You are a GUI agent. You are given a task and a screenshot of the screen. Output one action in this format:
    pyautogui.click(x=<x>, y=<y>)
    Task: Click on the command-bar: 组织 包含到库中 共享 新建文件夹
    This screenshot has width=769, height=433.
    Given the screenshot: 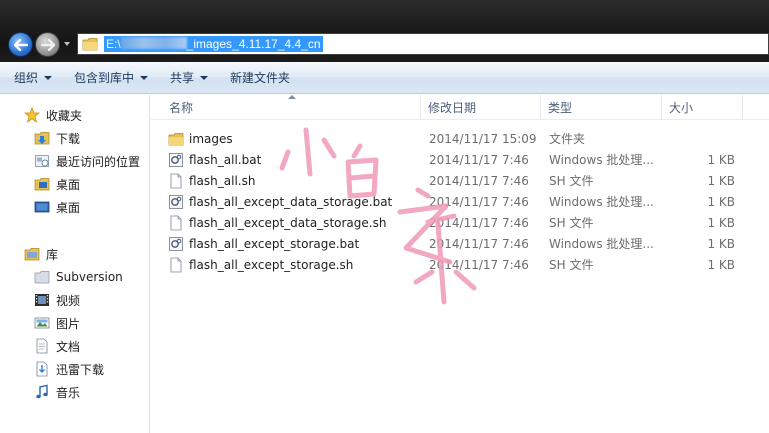 What is the action you would take?
    pyautogui.click(x=384, y=78)
    